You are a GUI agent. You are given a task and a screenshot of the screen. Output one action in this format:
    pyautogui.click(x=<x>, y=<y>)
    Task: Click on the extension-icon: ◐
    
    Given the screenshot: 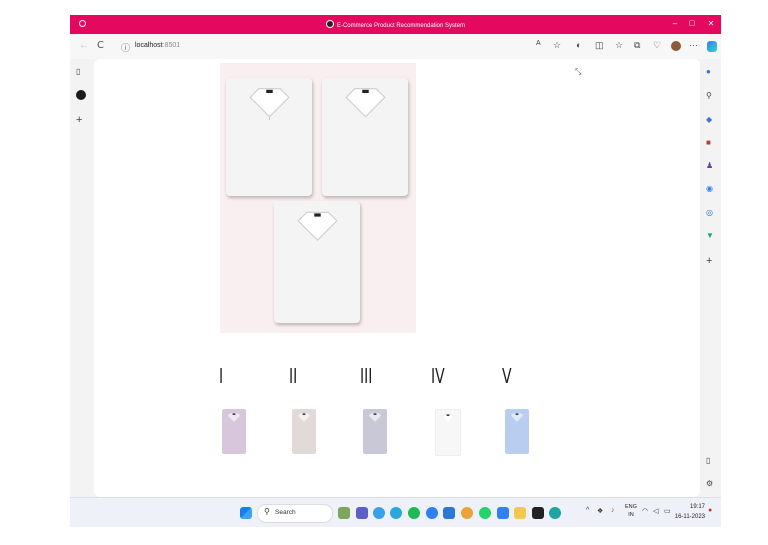 What is the action you would take?
    pyautogui.click(x=578, y=45)
    